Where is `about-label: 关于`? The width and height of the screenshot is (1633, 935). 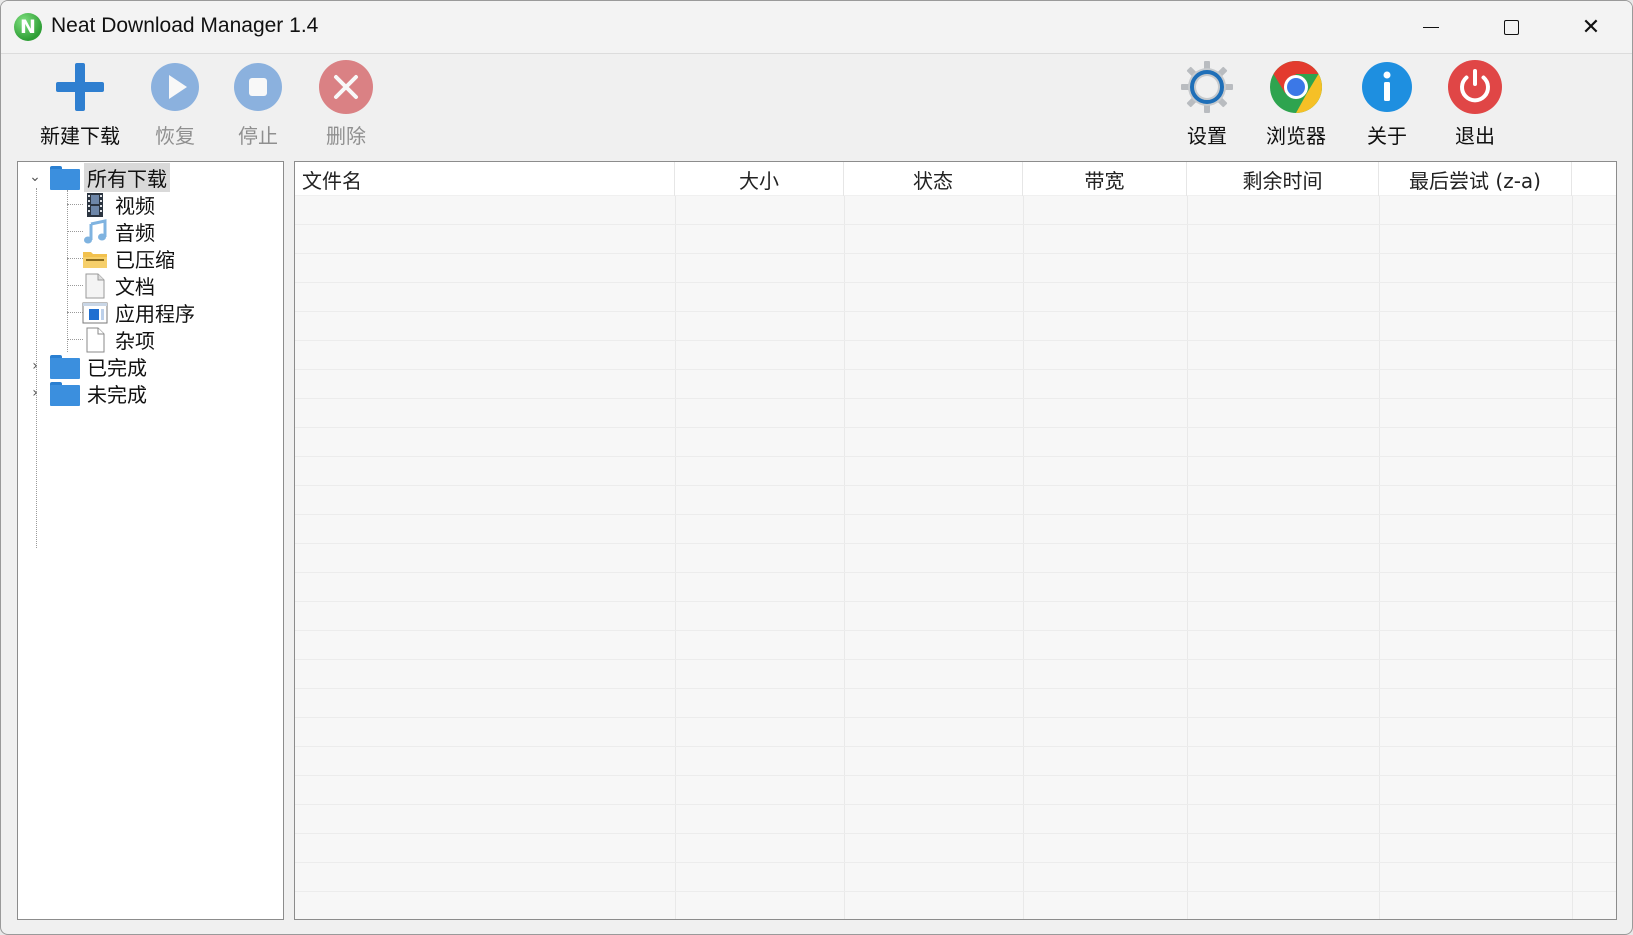
about-label: 关于 is located at coordinates (1387, 136).